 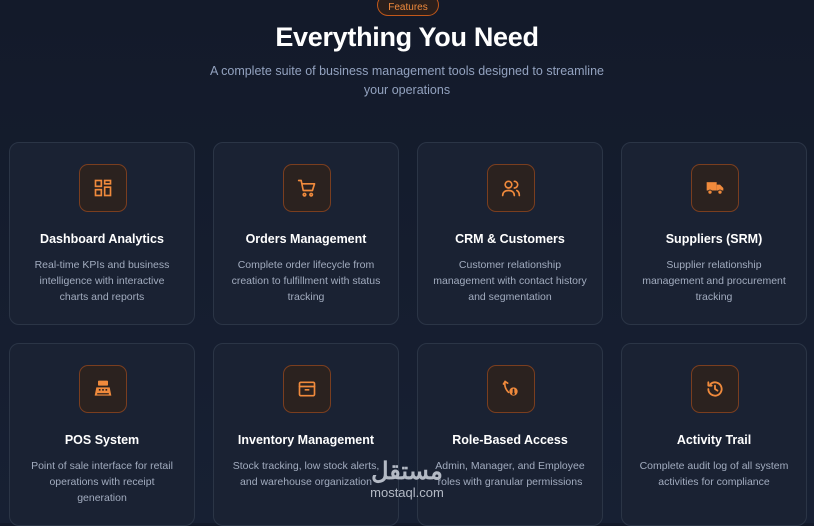 What do you see at coordinates (307, 389) in the screenshot?
I see `archive-box-icon` at bounding box center [307, 389].